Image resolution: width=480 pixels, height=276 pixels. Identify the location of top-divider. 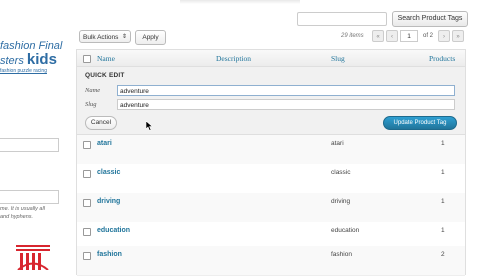
(240, 2).